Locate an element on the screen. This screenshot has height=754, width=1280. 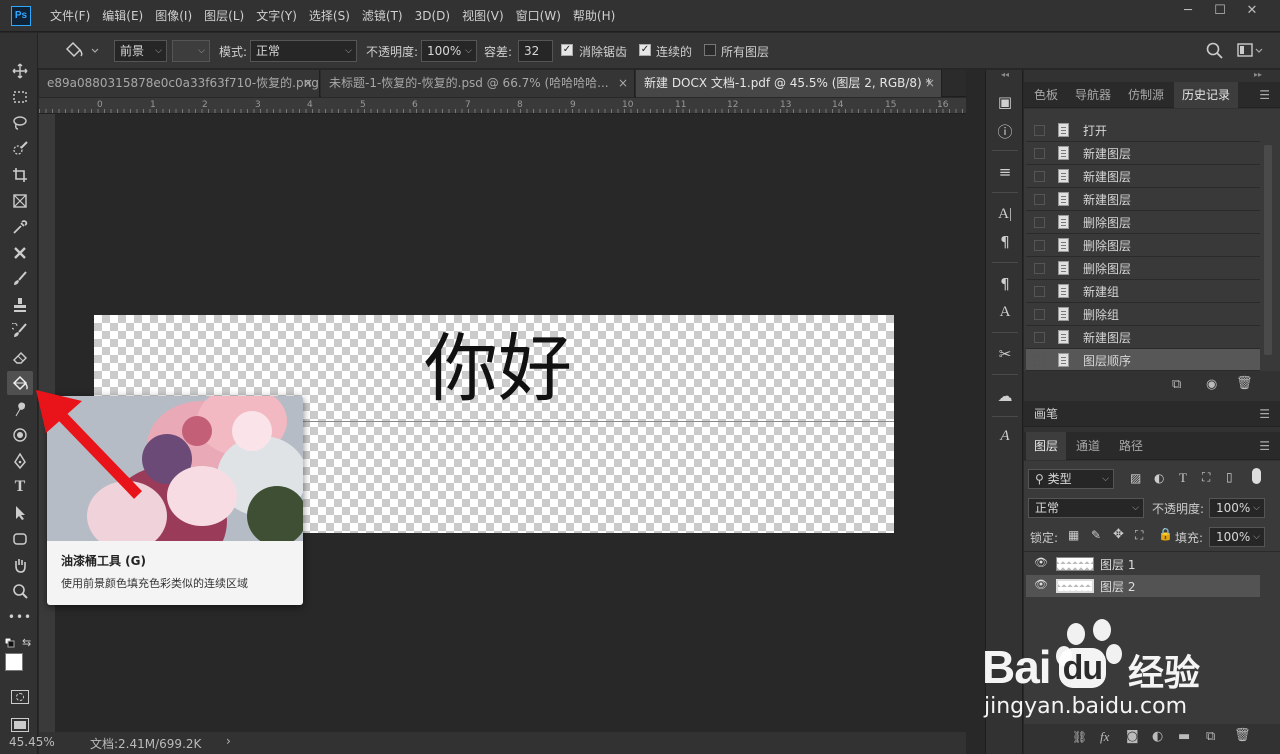
stamp-icon is located at coordinates (20, 305).